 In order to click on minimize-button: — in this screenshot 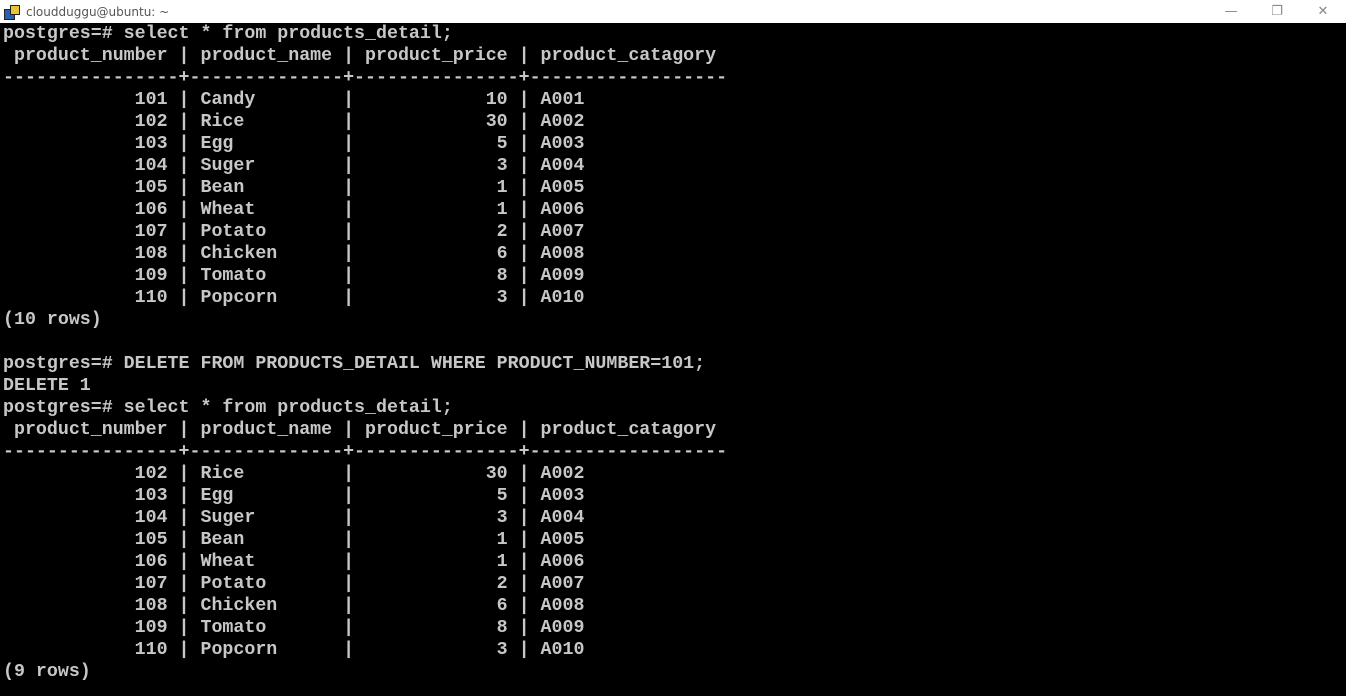, I will do `click(1231, 11)`.